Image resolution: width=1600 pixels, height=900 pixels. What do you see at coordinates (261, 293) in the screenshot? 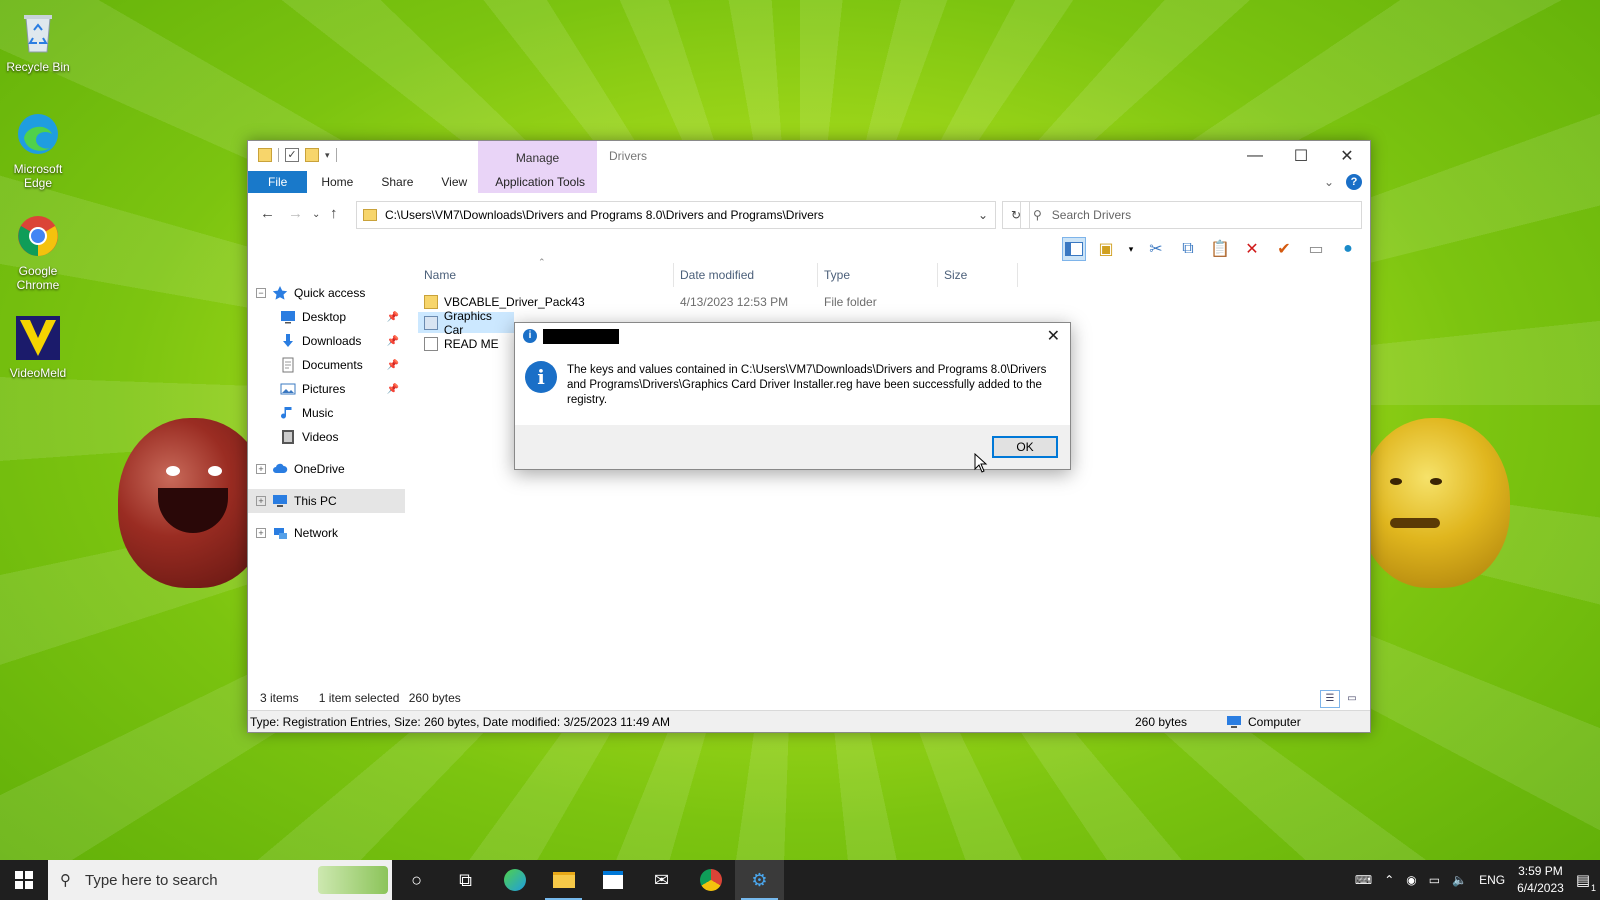
I see `collapse-icon: −` at bounding box center [261, 293].